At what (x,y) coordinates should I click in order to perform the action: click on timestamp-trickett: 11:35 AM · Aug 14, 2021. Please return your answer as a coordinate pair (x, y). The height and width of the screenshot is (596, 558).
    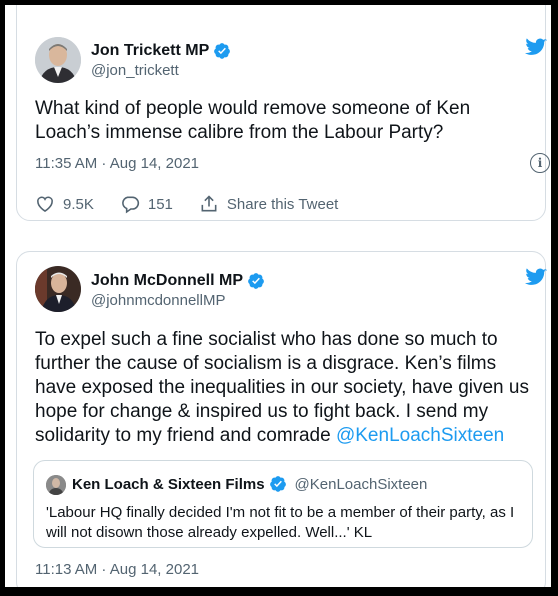
    Looking at the image, I should click on (117, 163).